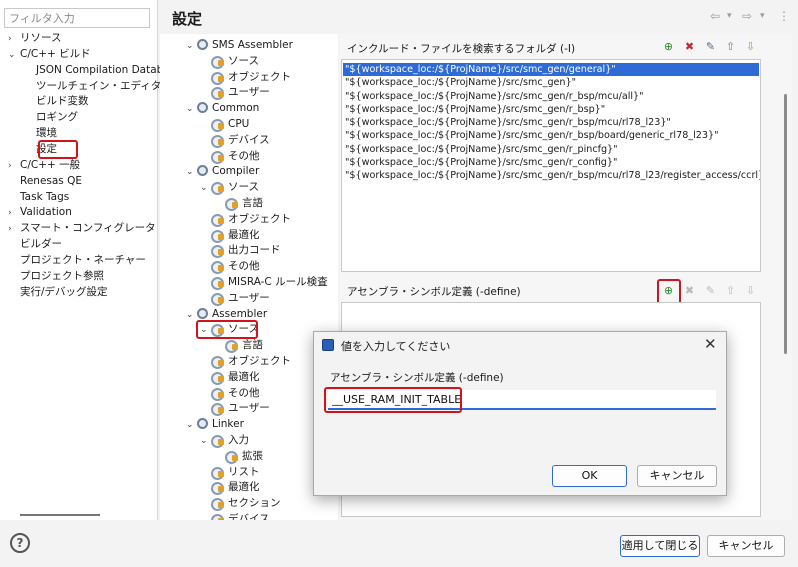  What do you see at coordinates (40, 212) in the screenshot?
I see `nav-item: › Validation` at bounding box center [40, 212].